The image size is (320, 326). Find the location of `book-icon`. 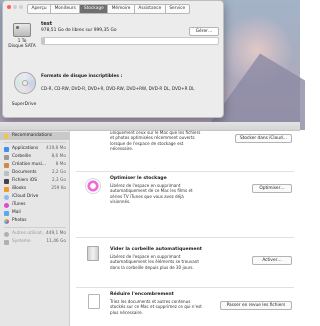

book-icon is located at coordinates (6, 189).